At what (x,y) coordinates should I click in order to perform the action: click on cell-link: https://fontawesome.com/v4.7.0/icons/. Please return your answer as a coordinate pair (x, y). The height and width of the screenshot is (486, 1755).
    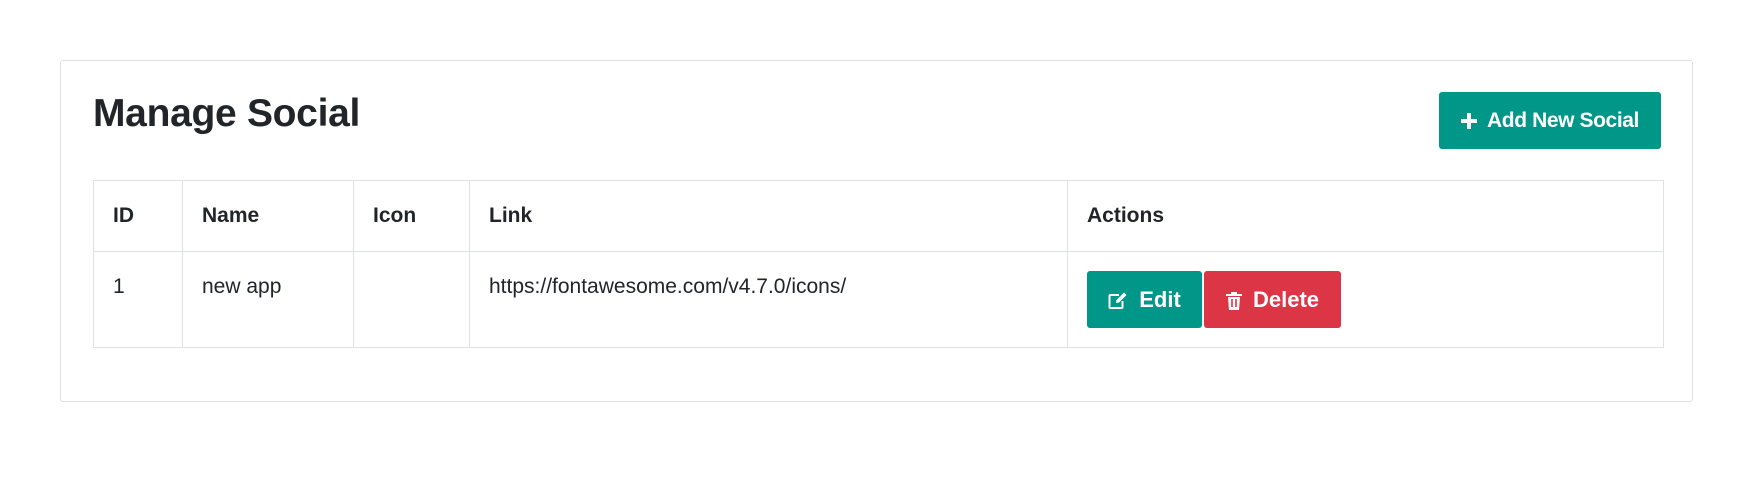
    Looking at the image, I should click on (768, 299).